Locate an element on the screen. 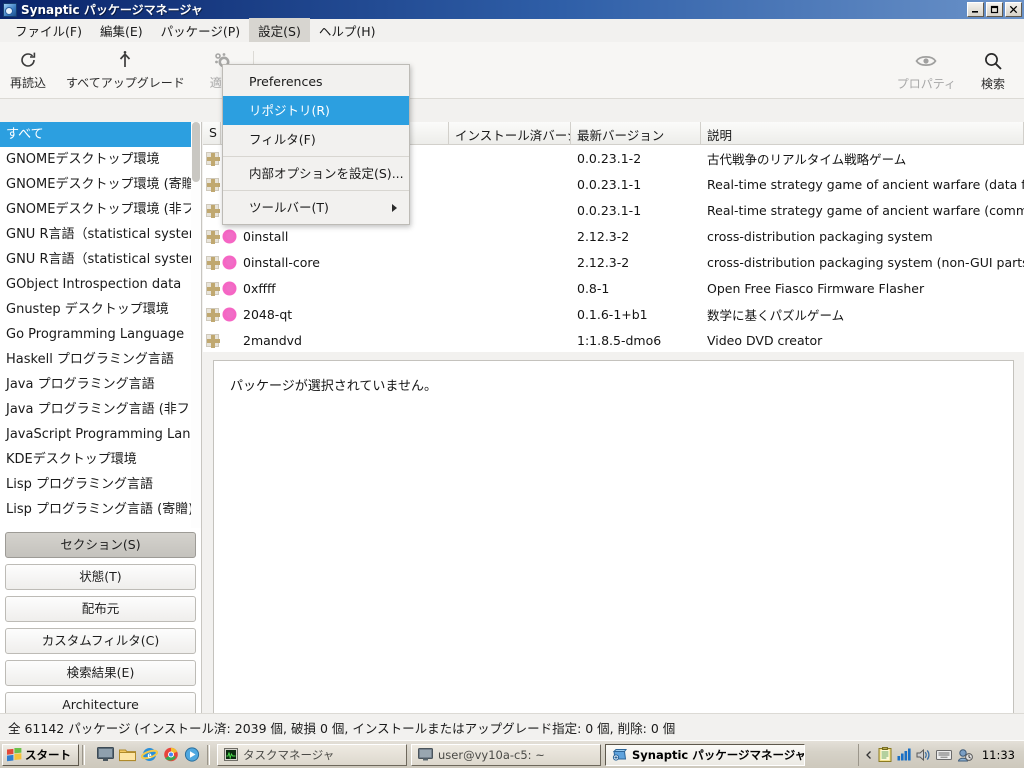  minimize-button is located at coordinates (975, 9).